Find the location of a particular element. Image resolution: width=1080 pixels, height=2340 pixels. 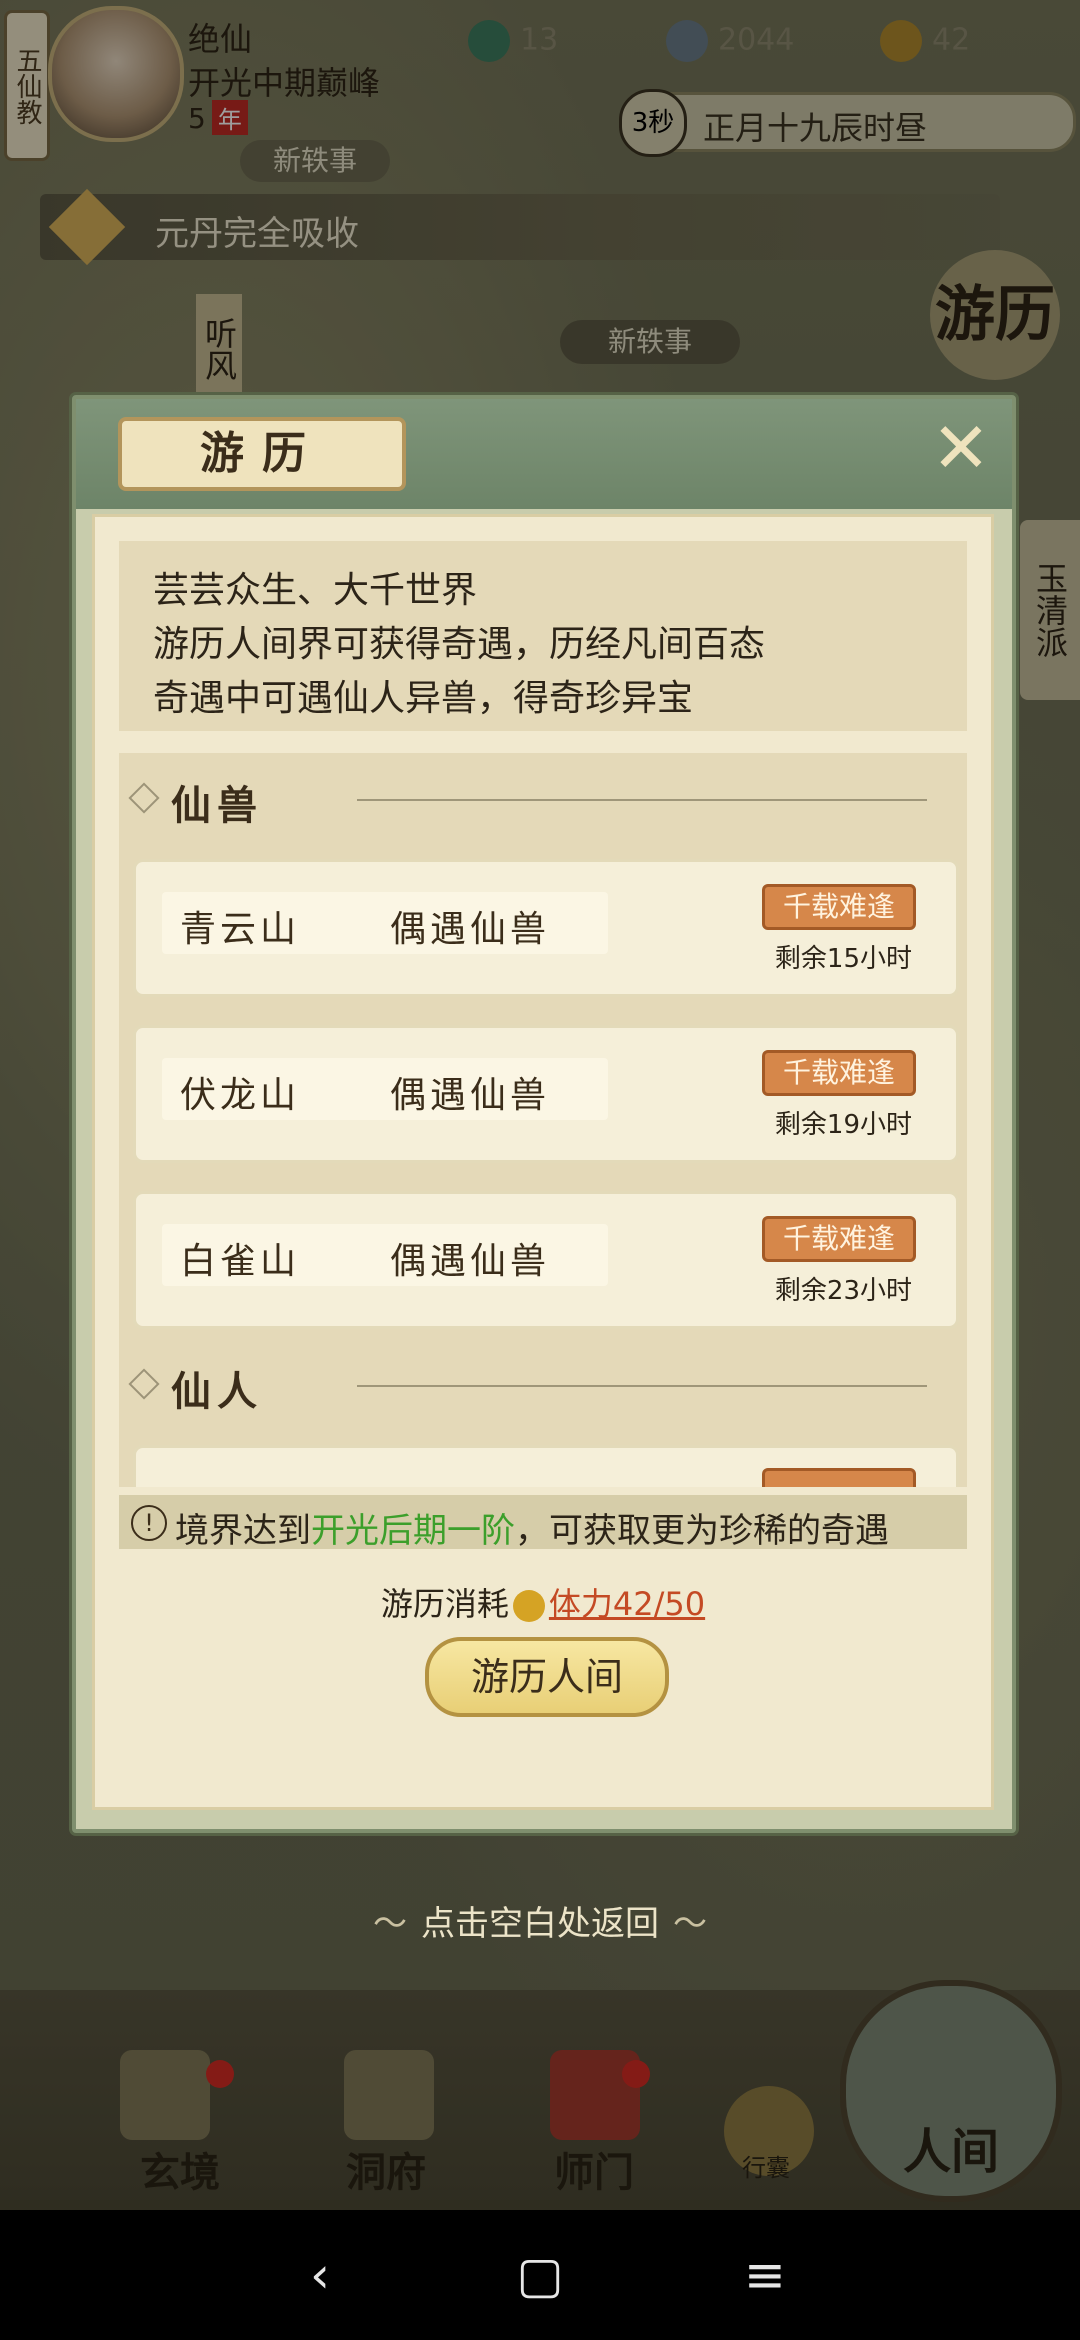

section-header-xianshou: 仙兽 is located at coordinates (547, 797).